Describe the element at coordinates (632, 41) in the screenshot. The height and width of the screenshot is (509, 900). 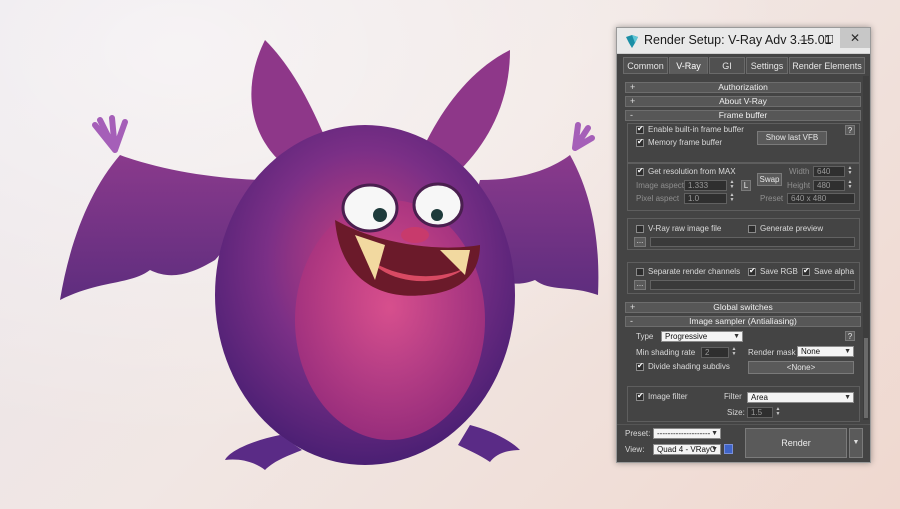
I see `3dsmax-app-icon` at that location.